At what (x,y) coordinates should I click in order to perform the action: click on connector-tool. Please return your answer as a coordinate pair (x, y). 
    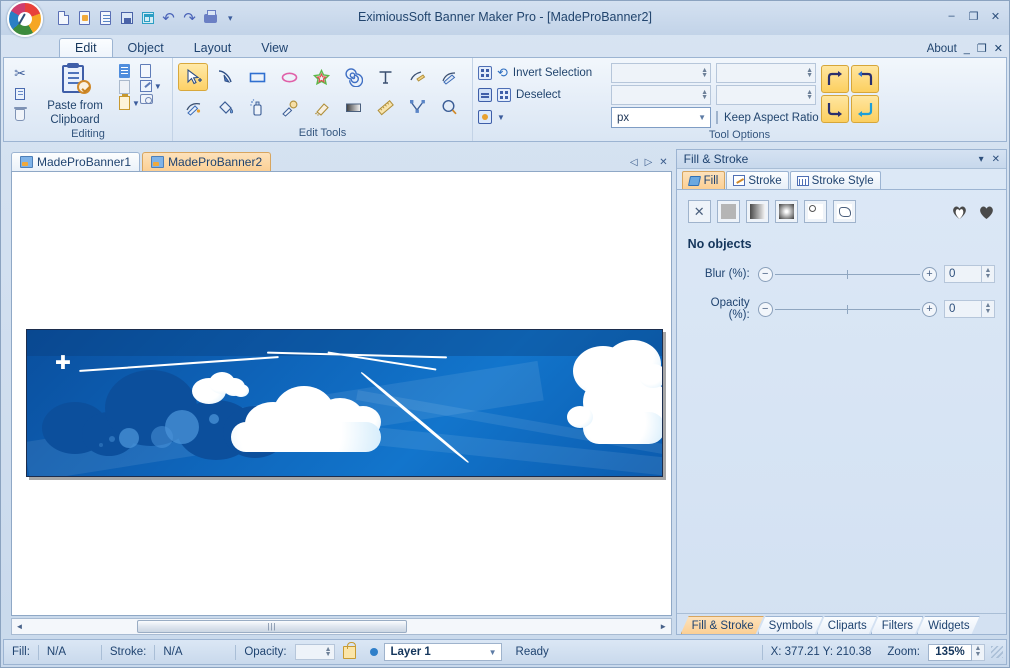
    Looking at the image, I should click on (417, 107).